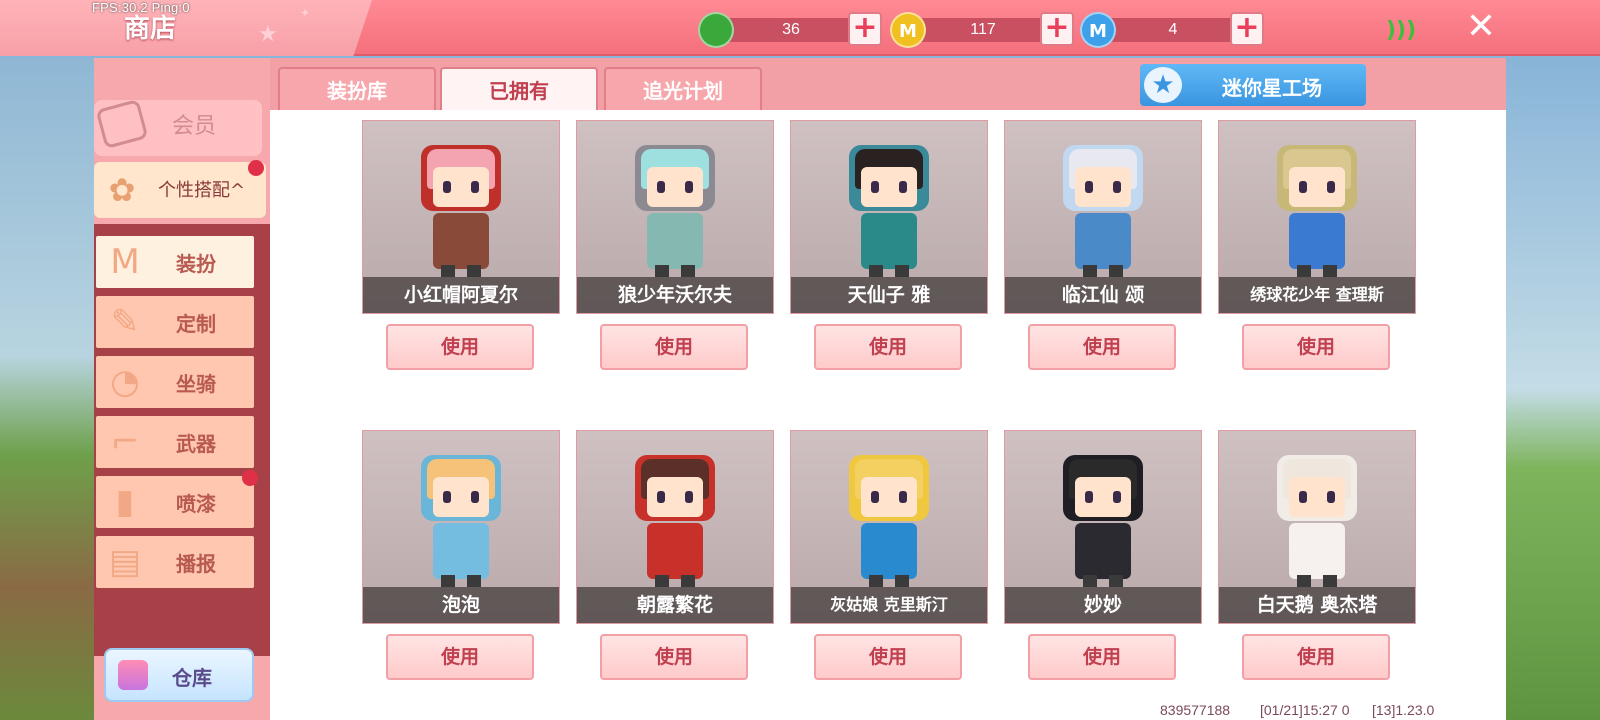  I want to click on sidebar-group-personal-style: ✿ 个性搭配^, so click(180, 189).